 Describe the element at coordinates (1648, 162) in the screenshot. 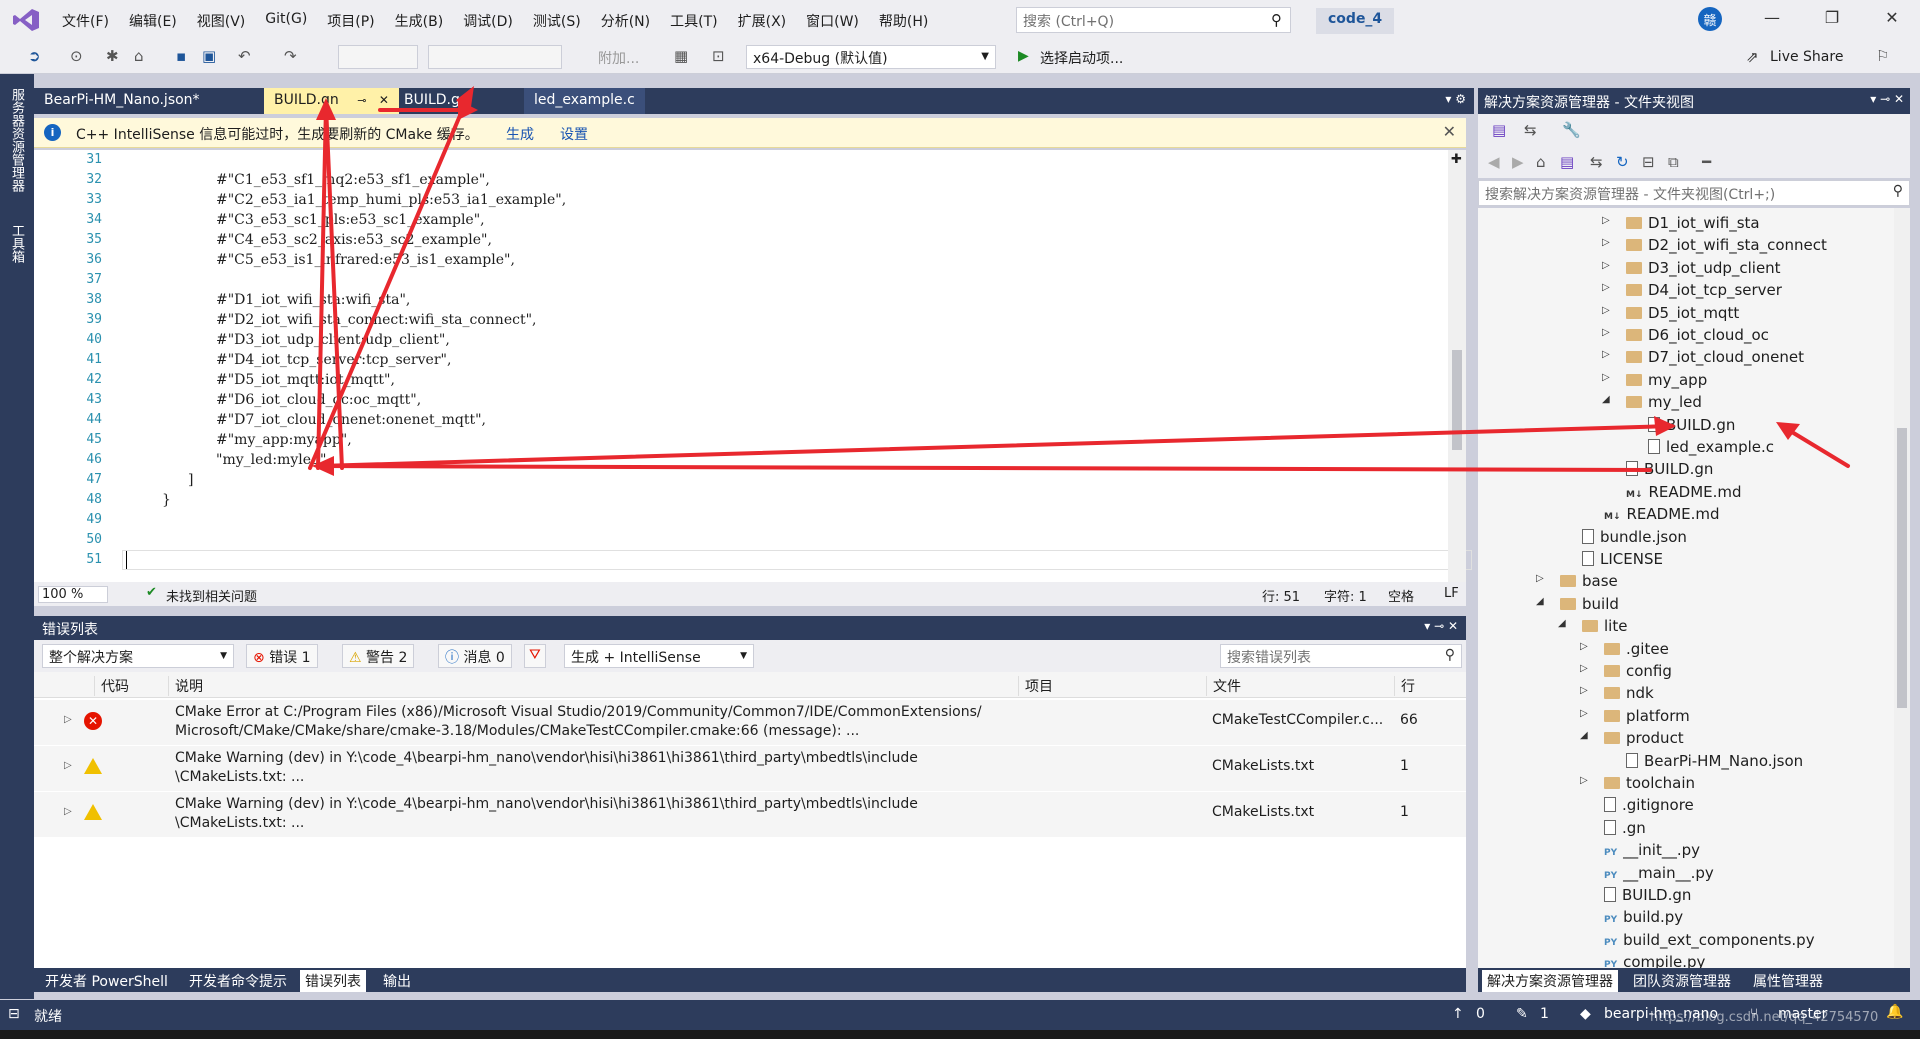

I see `collapse-all-icon: ⊟` at that location.